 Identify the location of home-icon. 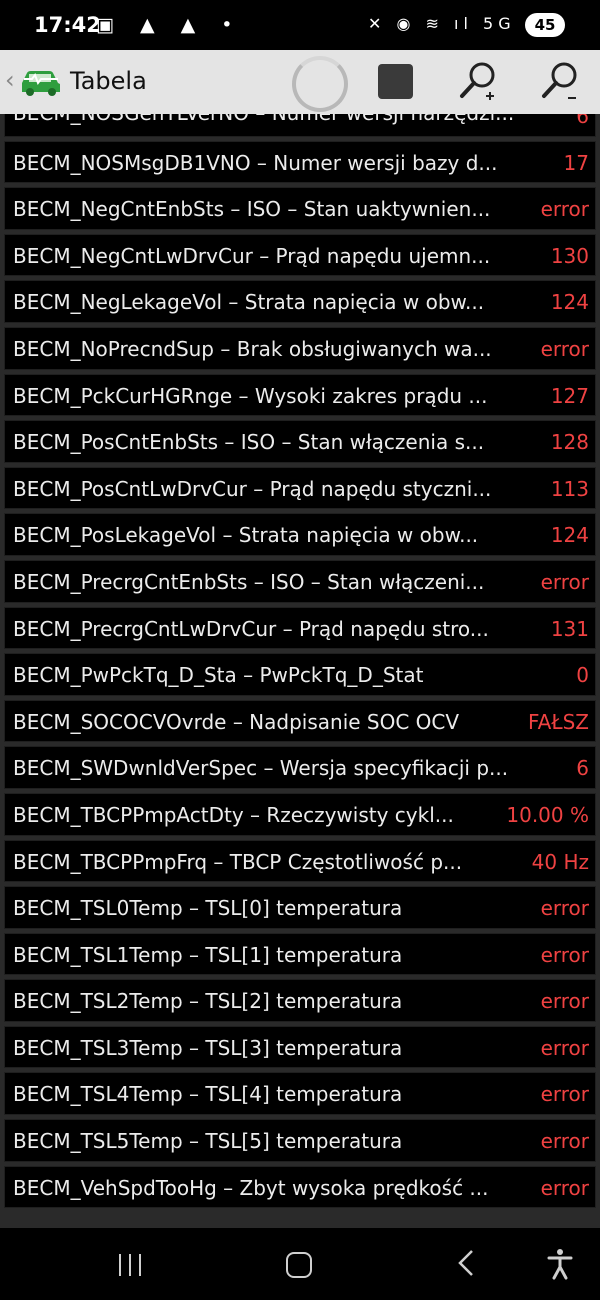
(299, 1265).